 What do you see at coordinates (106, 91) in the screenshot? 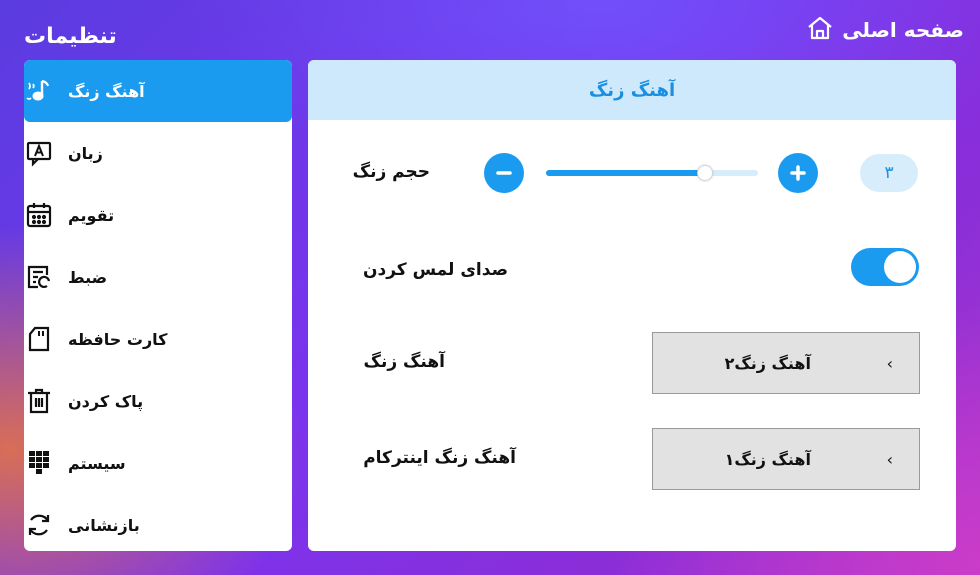
I see `sidebar-item-label: آهنگ زنگ` at bounding box center [106, 91].